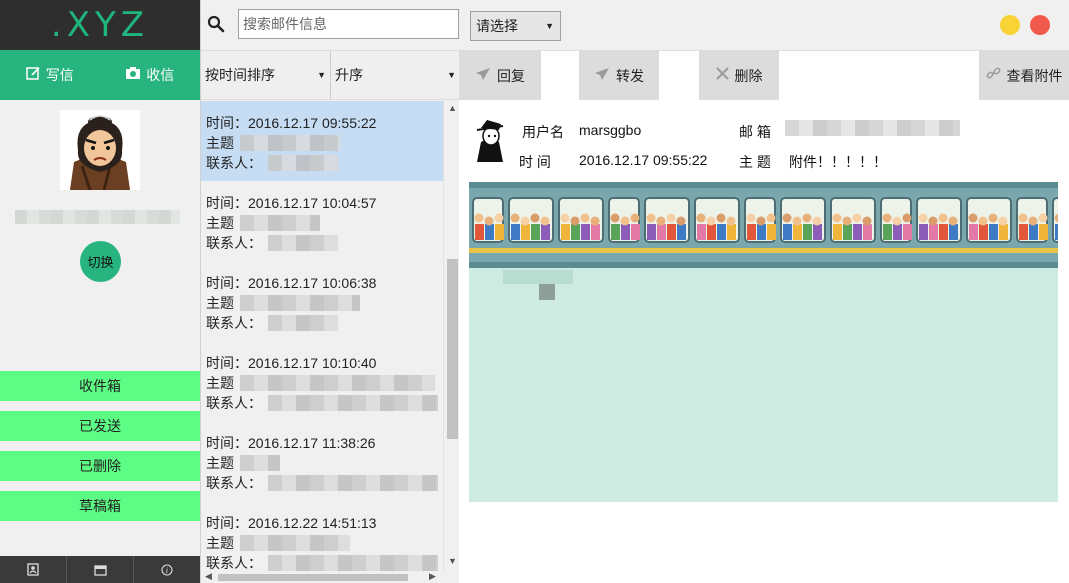 Image resolution: width=1069 pixels, height=583 pixels. I want to click on mail-time: 2016.12.22 14:51:13, so click(312, 523).